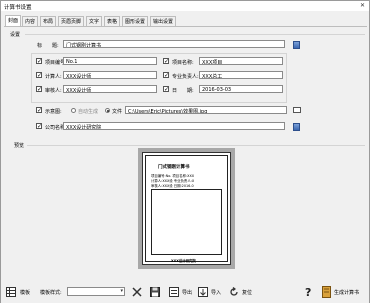 Image resolution: width=370 pixels, height=303 pixels. I want to click on title-field: 门式钢刚计算书, so click(174, 44).